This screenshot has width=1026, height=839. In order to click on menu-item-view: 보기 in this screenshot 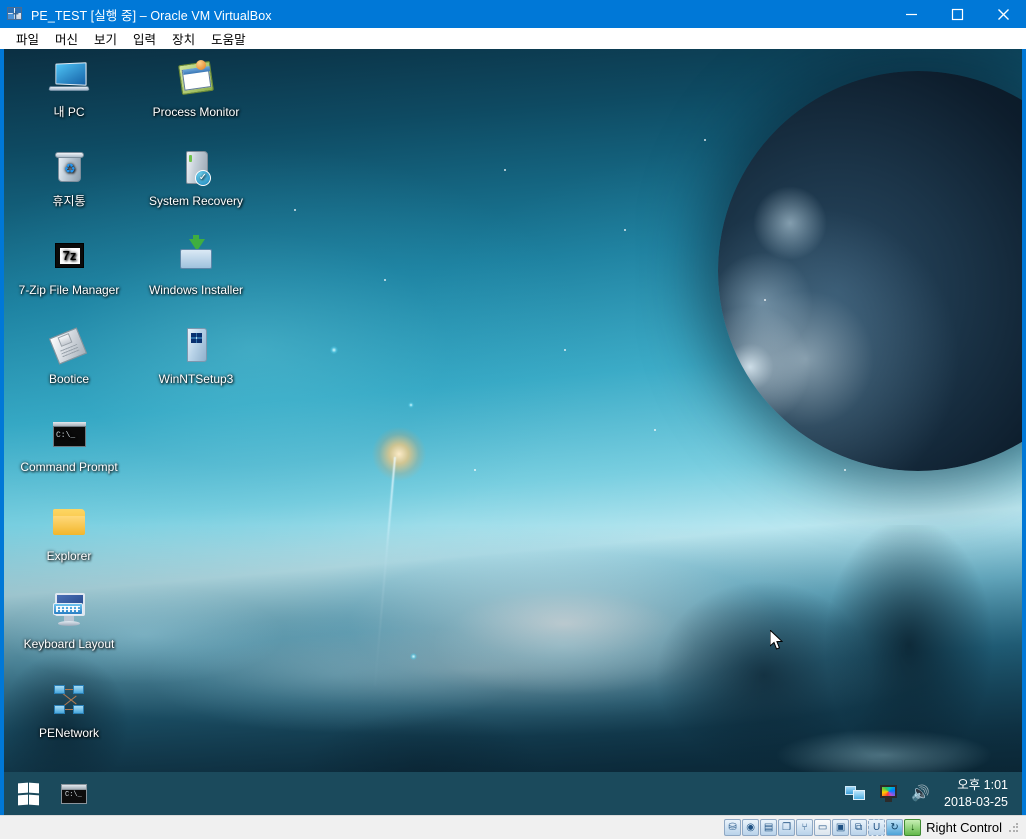, I will do `click(105, 39)`.